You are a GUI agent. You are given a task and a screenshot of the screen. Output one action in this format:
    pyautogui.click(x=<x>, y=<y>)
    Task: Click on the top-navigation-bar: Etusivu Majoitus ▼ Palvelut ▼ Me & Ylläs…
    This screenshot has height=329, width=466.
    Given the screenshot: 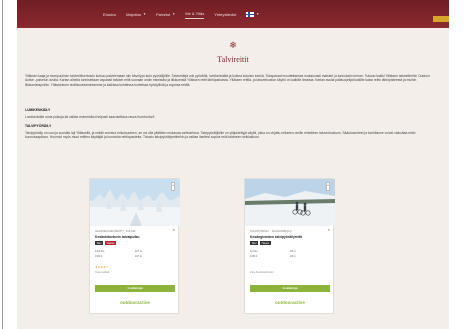 What is the action you would take?
    pyautogui.click(x=233, y=14)
    